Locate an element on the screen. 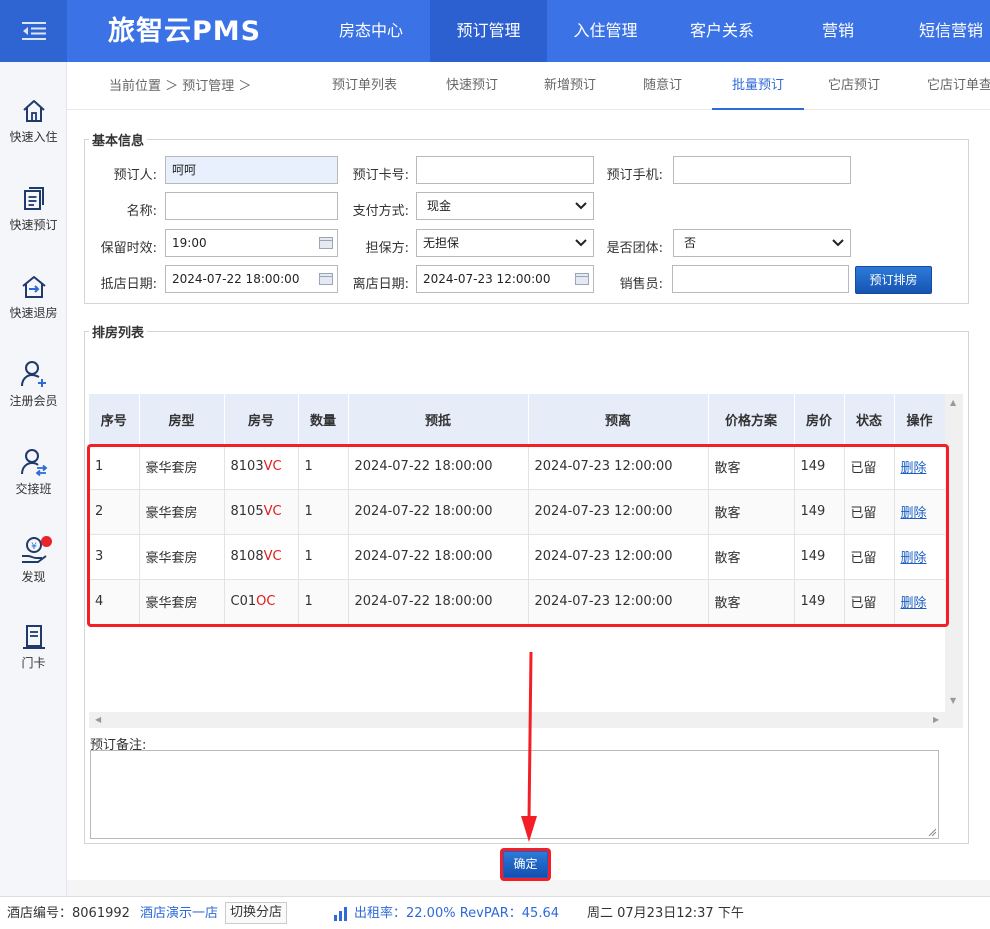 The width and height of the screenshot is (990, 929). sidebar-item-door-card: 门卡 is located at coordinates (33, 647).